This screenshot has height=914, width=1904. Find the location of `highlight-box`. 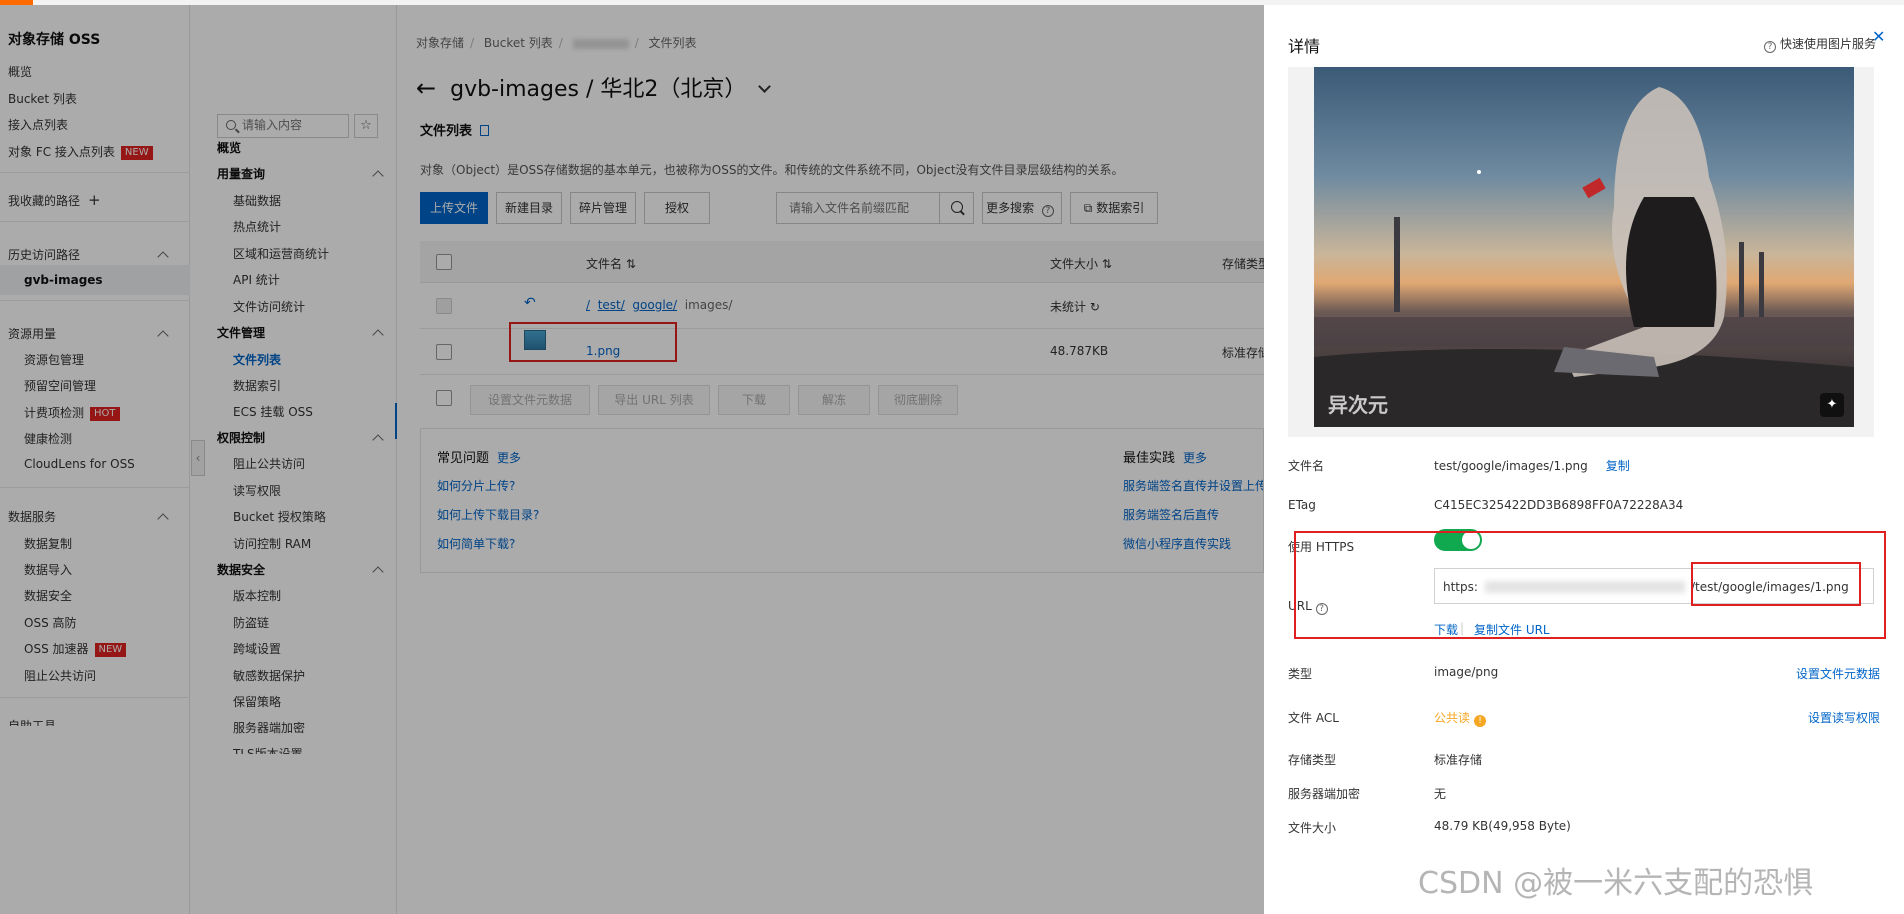

highlight-box is located at coordinates (1776, 584).